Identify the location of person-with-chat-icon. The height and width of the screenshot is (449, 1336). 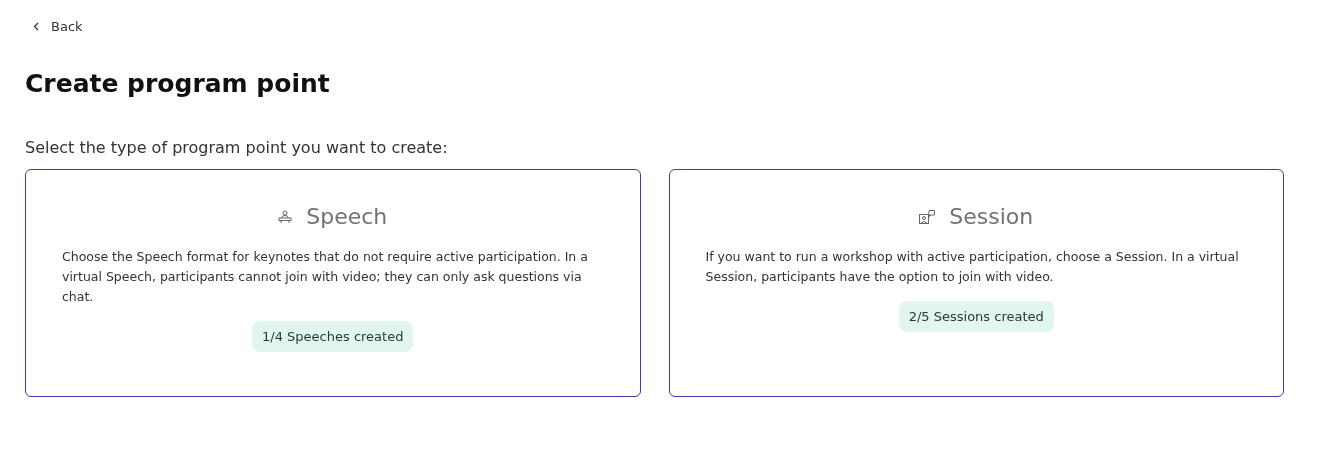
(927, 216).